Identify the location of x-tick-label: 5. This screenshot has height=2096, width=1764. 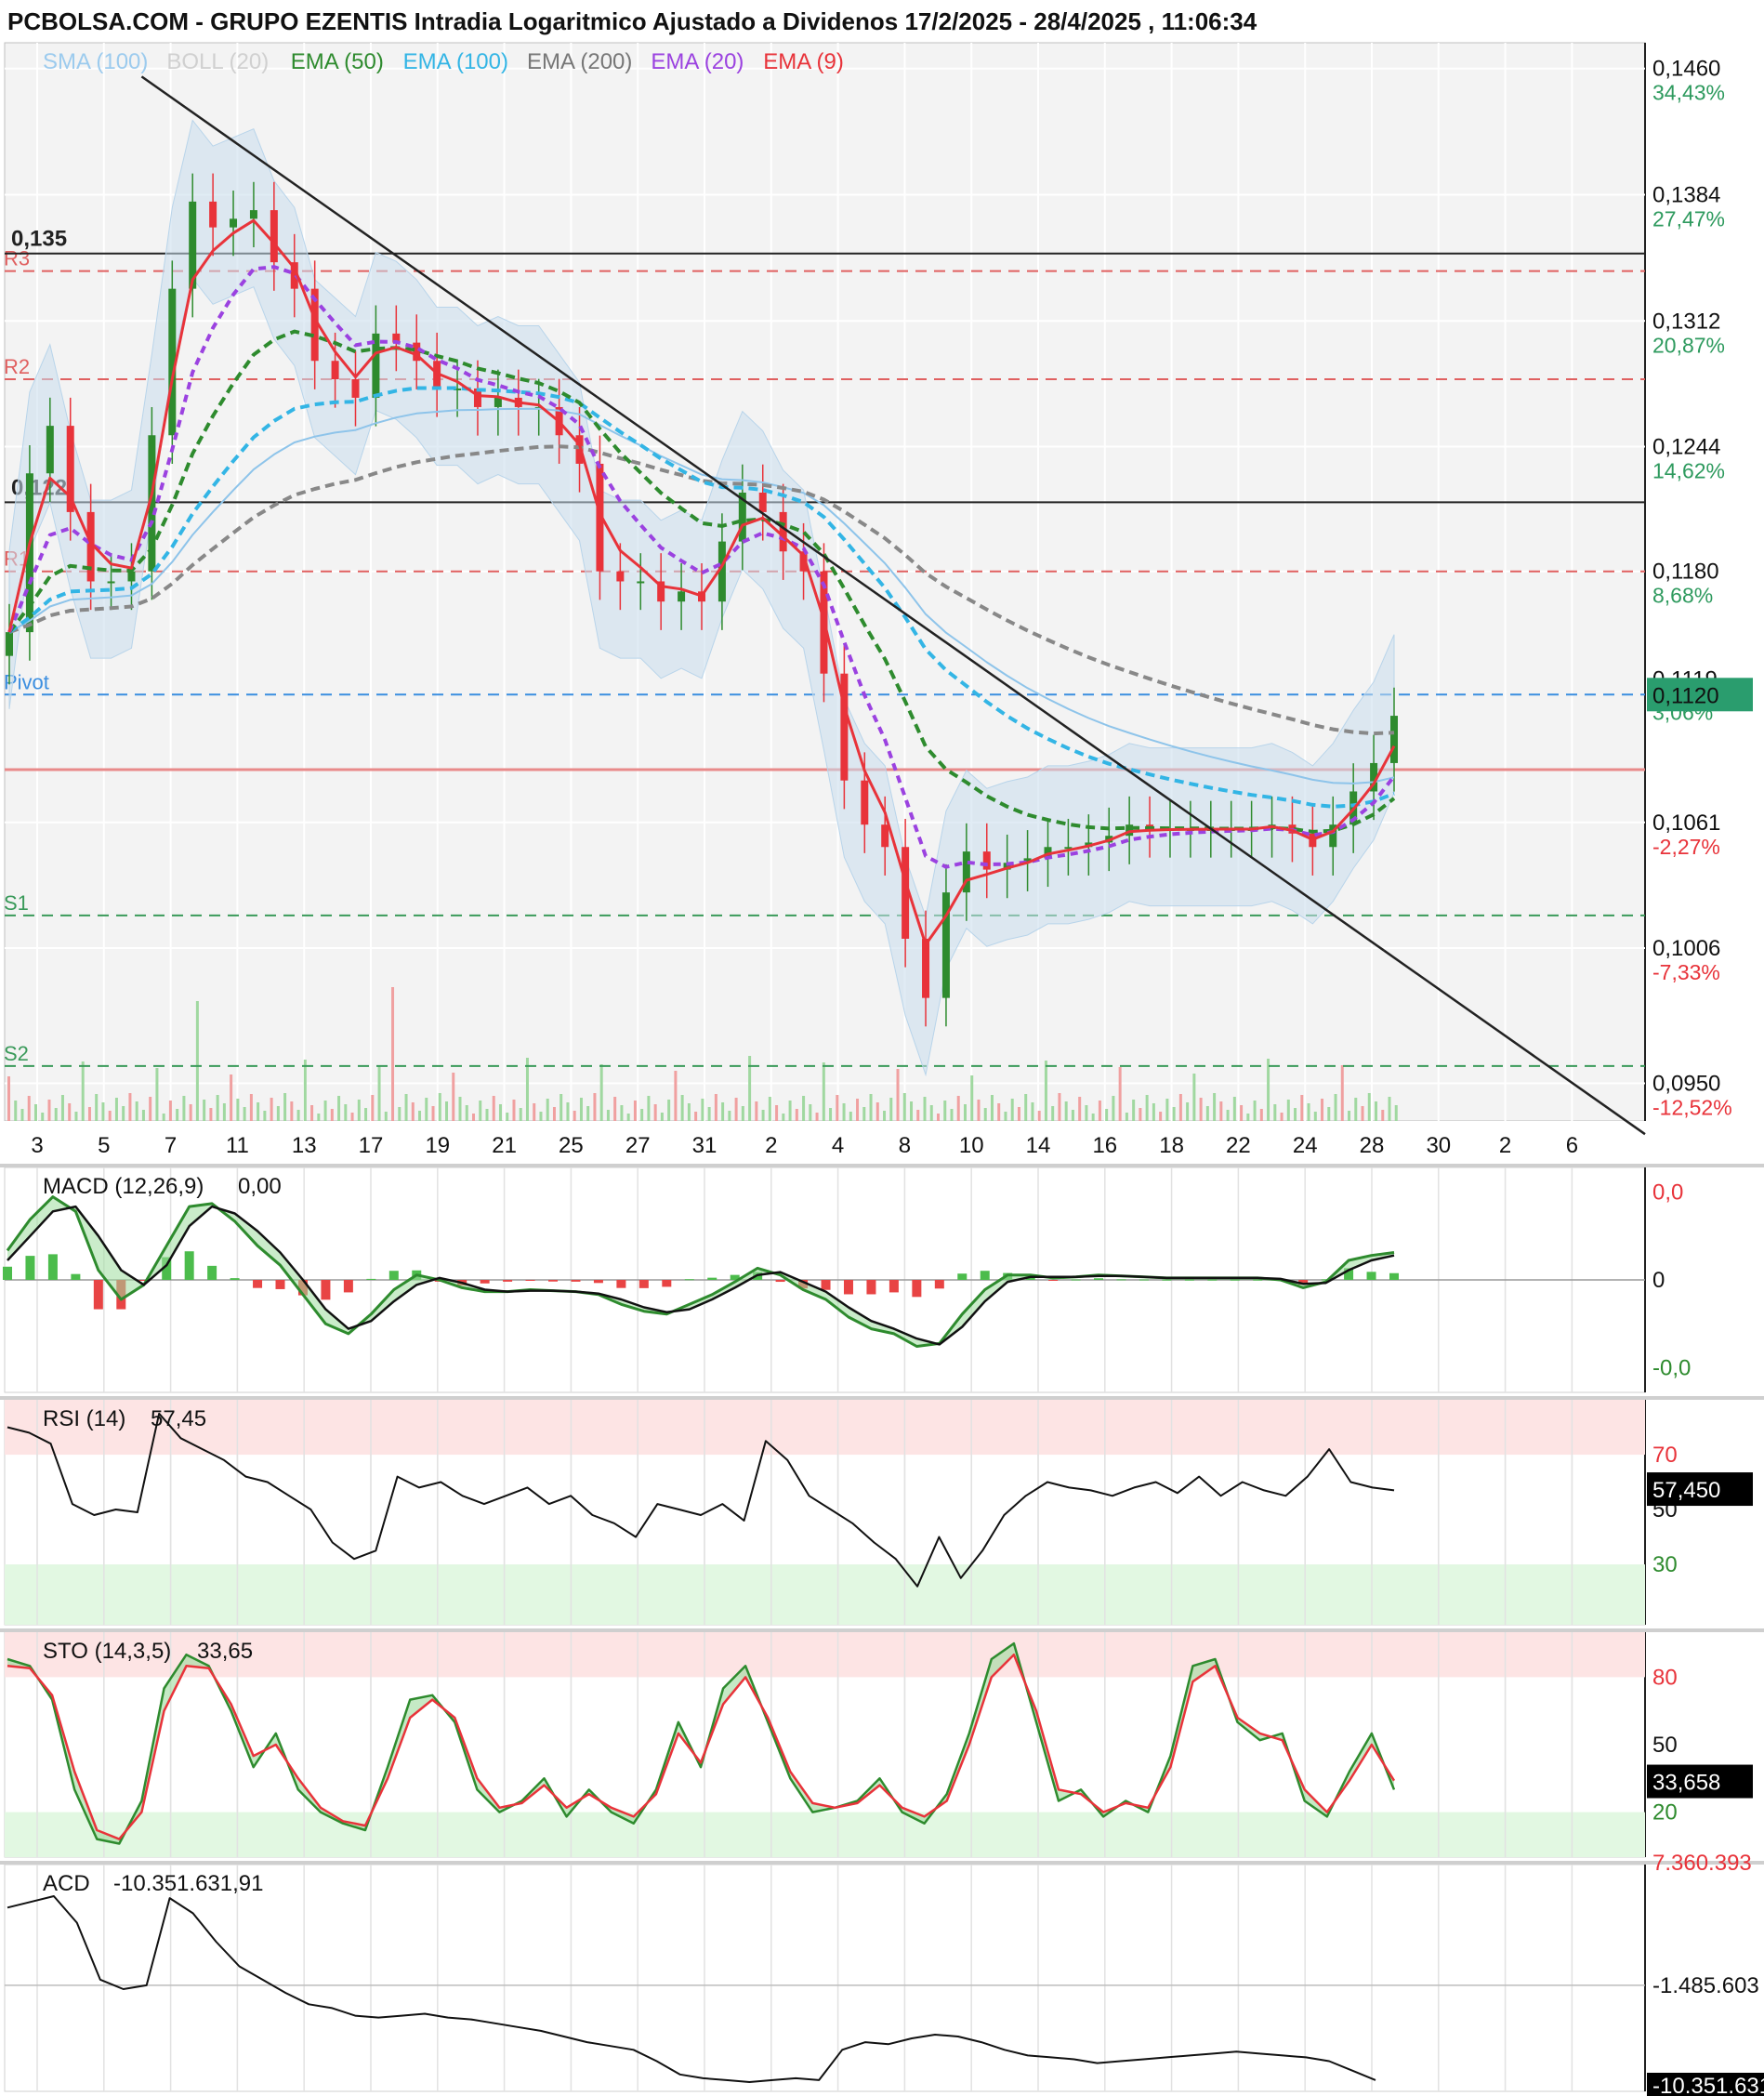
(104, 1145).